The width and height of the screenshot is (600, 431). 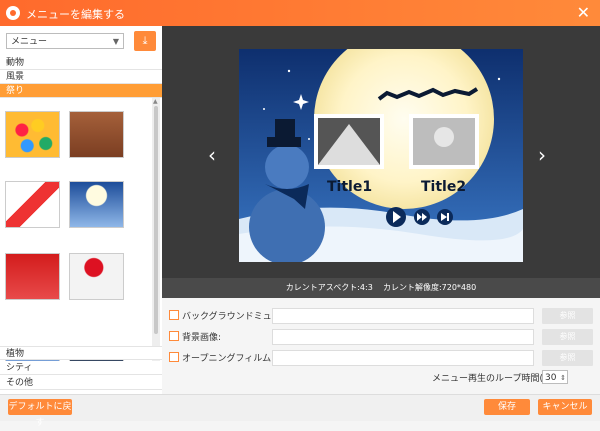 What do you see at coordinates (65, 41) in the screenshot?
I see `menu-type-dropdown: メニュー ▼` at bounding box center [65, 41].